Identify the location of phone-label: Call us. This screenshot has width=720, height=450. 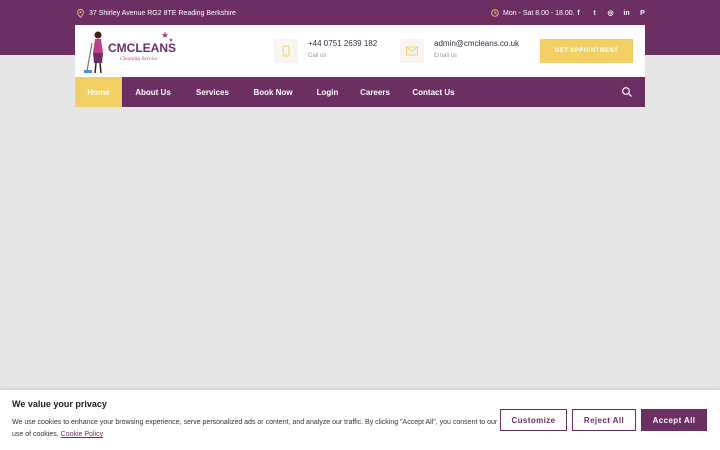
(317, 56).